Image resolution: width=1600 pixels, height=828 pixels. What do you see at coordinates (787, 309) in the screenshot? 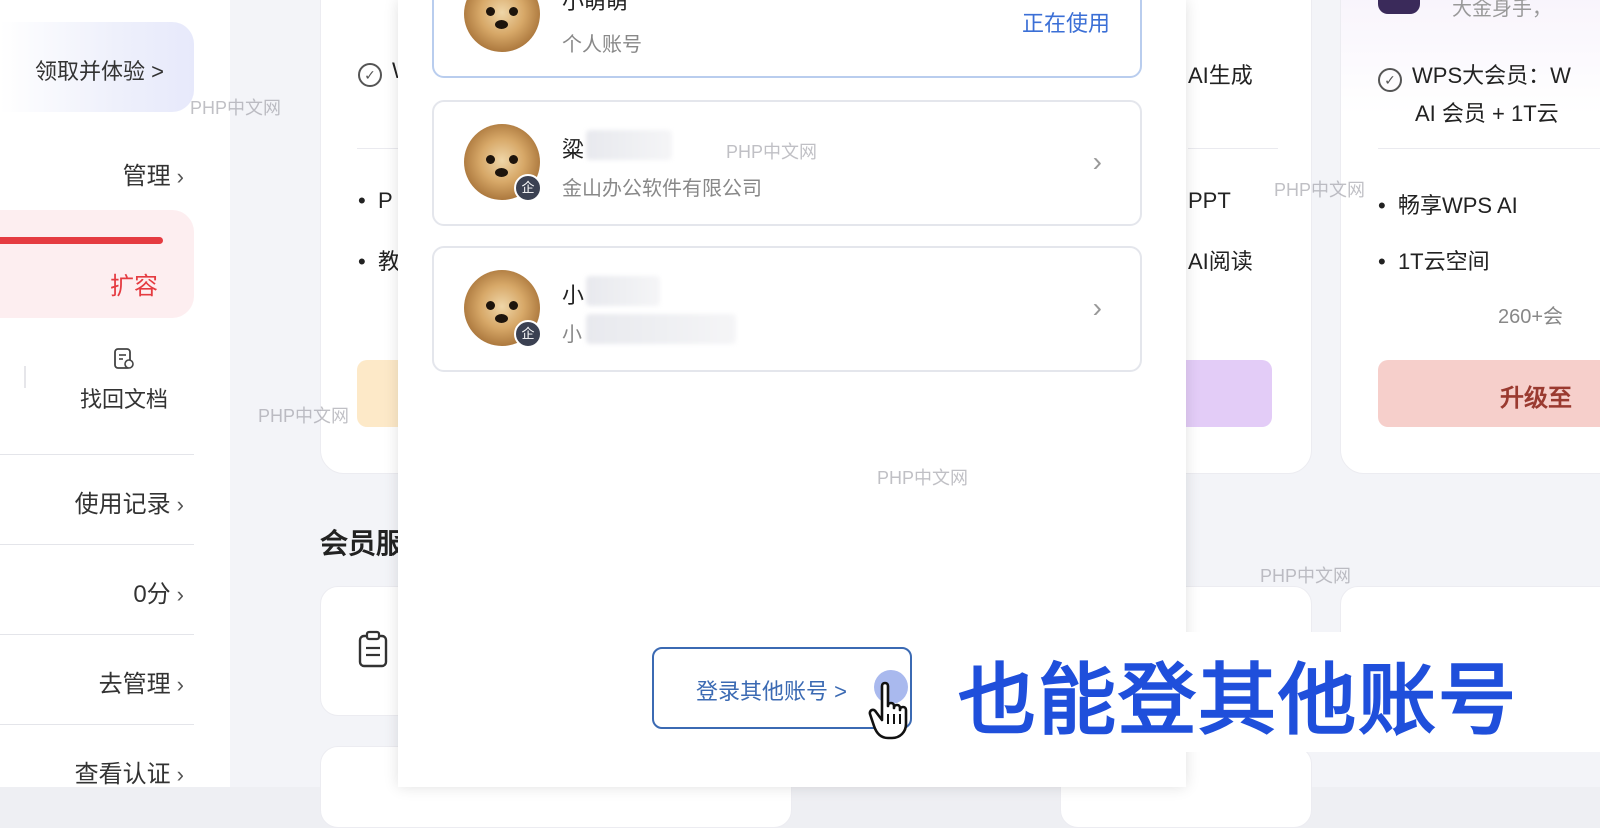
I see `account-item: 企 小 小 ›` at bounding box center [787, 309].